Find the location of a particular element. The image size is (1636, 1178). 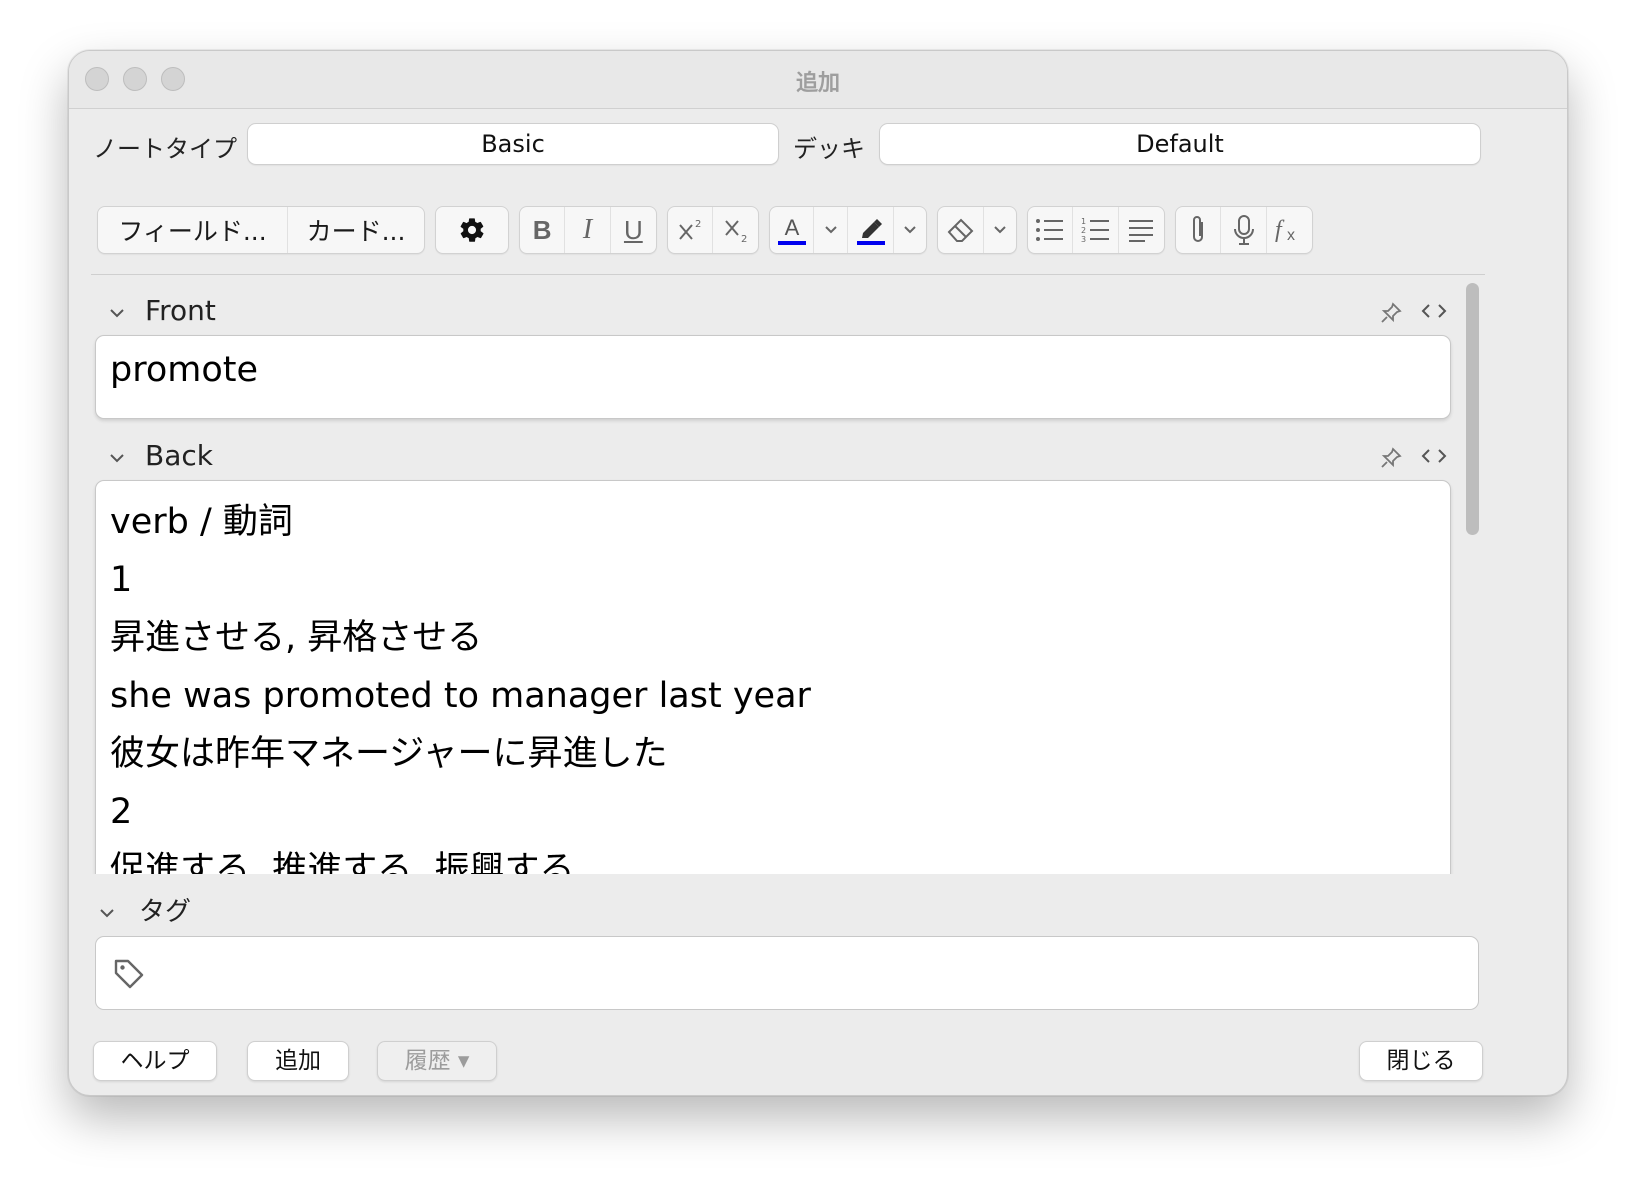

title-bar: 追加 is located at coordinates (818, 80).